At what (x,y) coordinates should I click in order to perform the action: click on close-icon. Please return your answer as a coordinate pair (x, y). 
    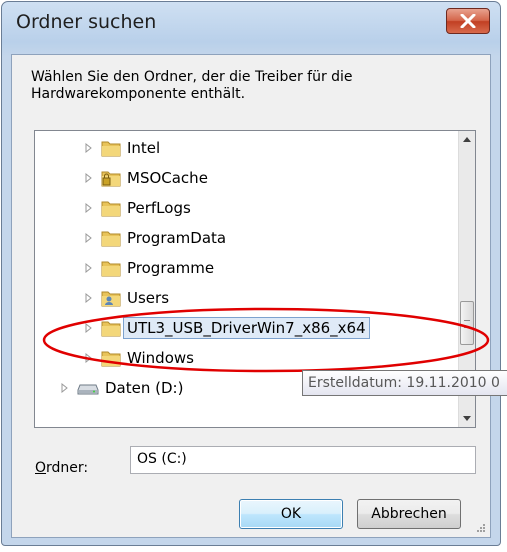
    Looking at the image, I should click on (468, 21).